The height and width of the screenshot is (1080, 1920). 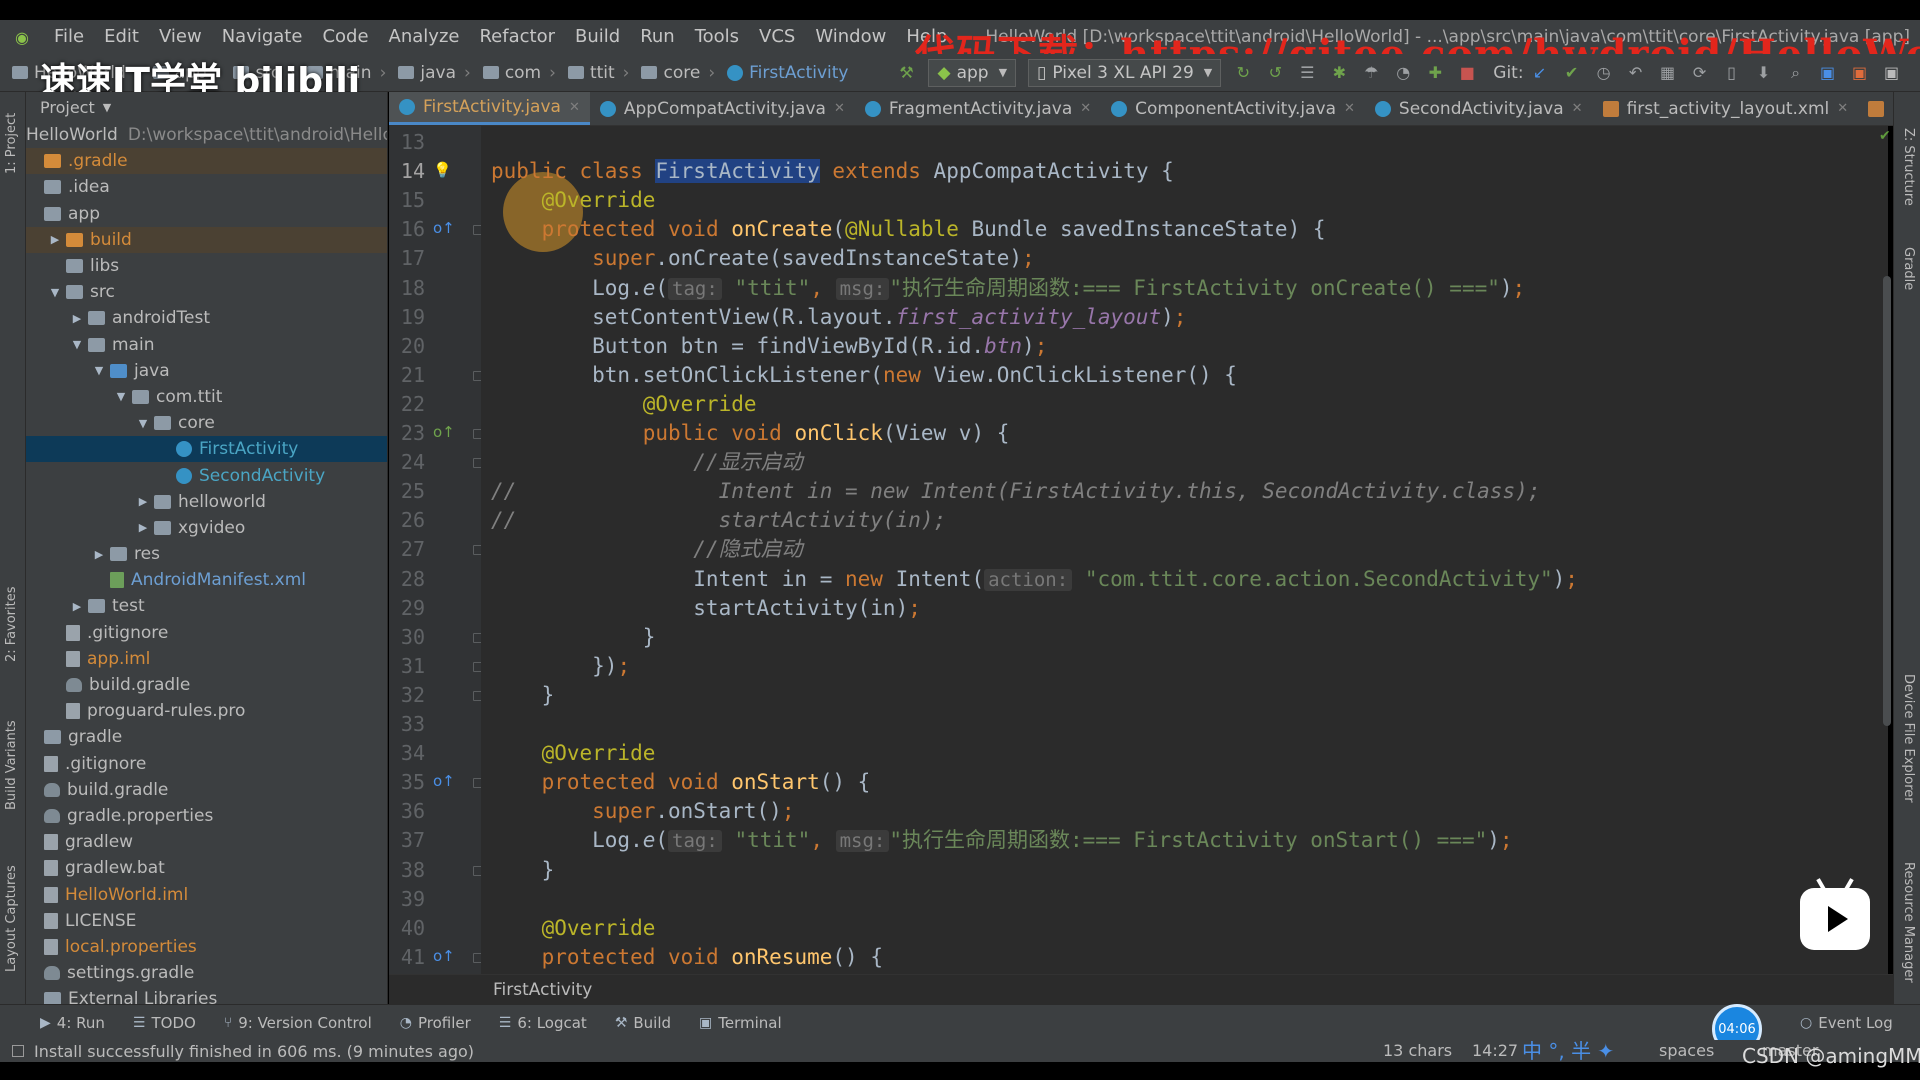 I want to click on resource-manager-tool-button: Resource Manager, so click(x=1908, y=922).